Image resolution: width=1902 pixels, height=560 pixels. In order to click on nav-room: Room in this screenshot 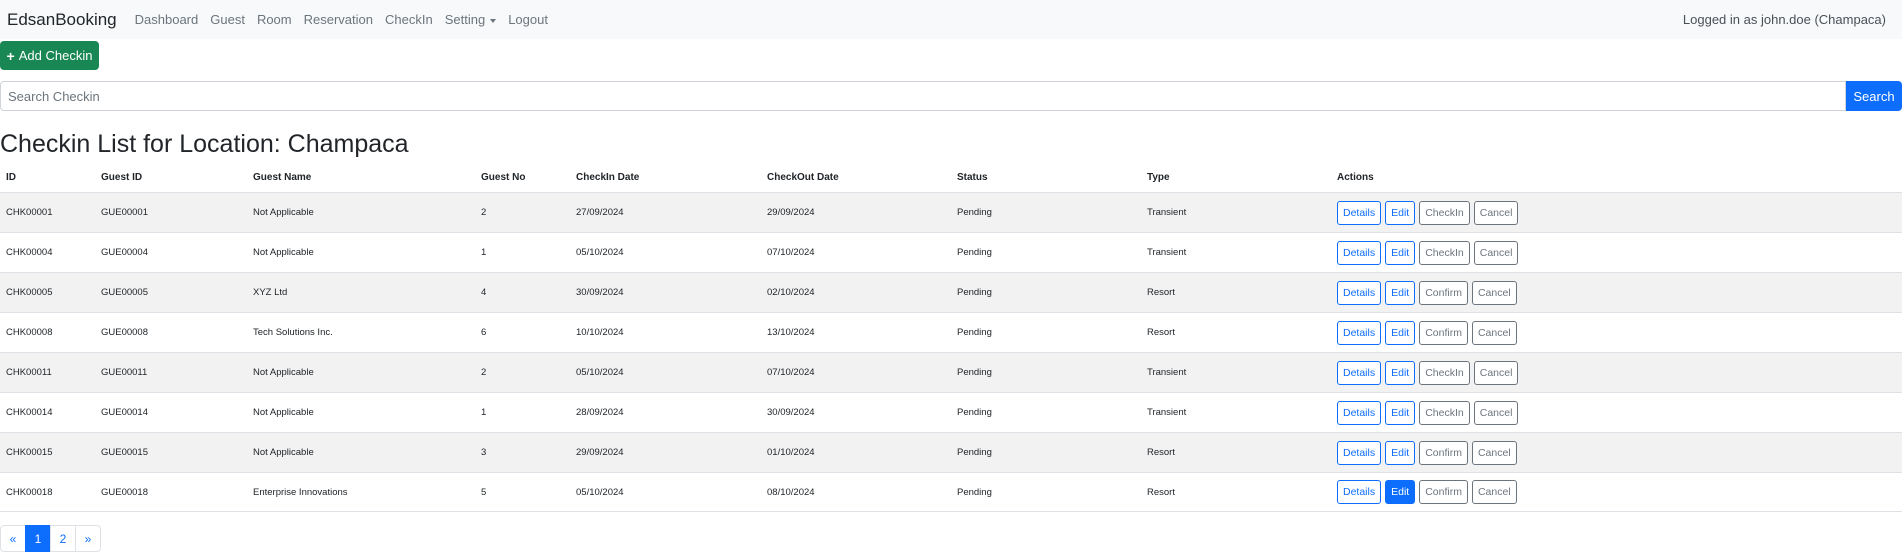, I will do `click(274, 19)`.